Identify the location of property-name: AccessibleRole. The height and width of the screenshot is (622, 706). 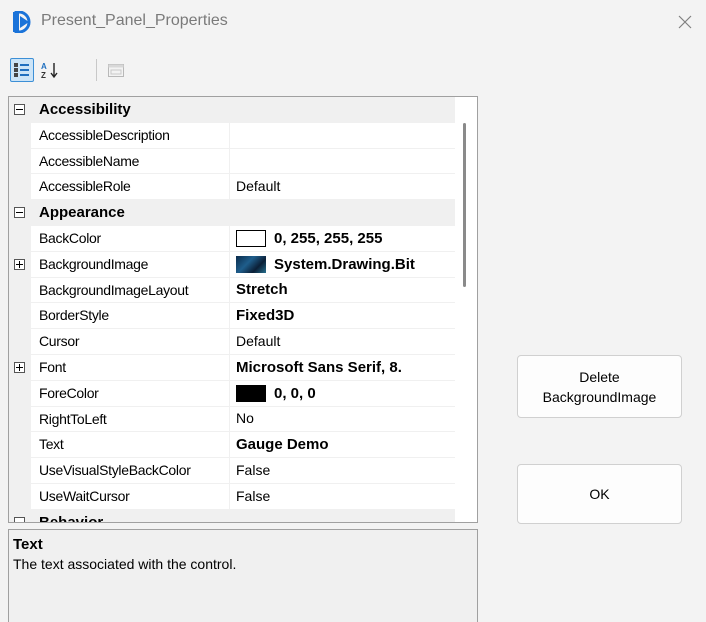
(130, 187).